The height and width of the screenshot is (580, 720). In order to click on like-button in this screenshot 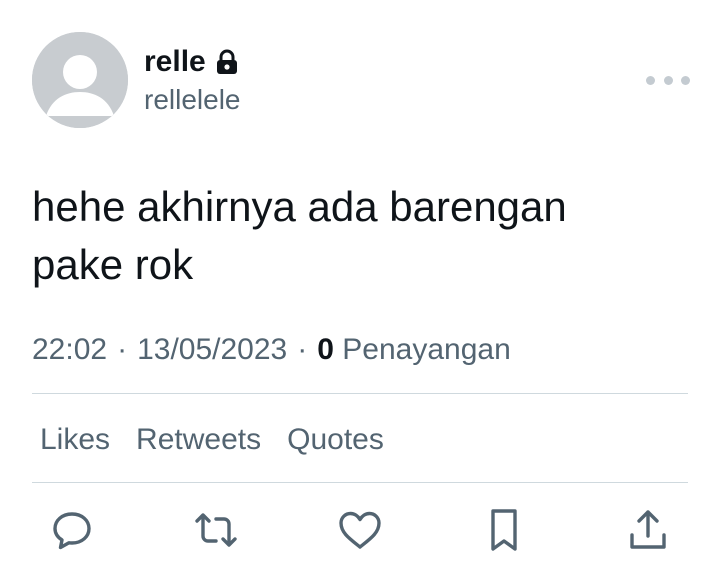, I will do `click(360, 530)`.